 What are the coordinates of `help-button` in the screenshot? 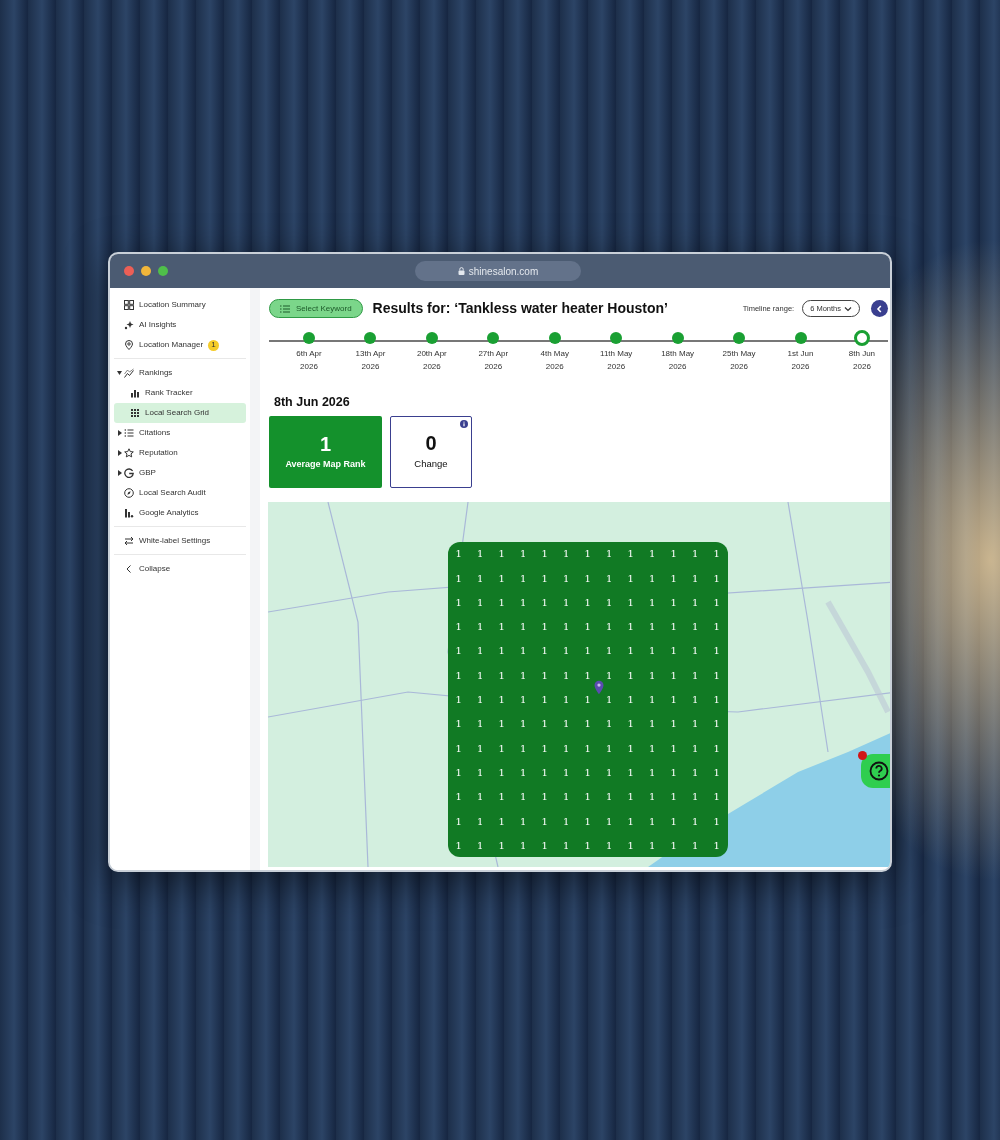 It's located at (875, 770).